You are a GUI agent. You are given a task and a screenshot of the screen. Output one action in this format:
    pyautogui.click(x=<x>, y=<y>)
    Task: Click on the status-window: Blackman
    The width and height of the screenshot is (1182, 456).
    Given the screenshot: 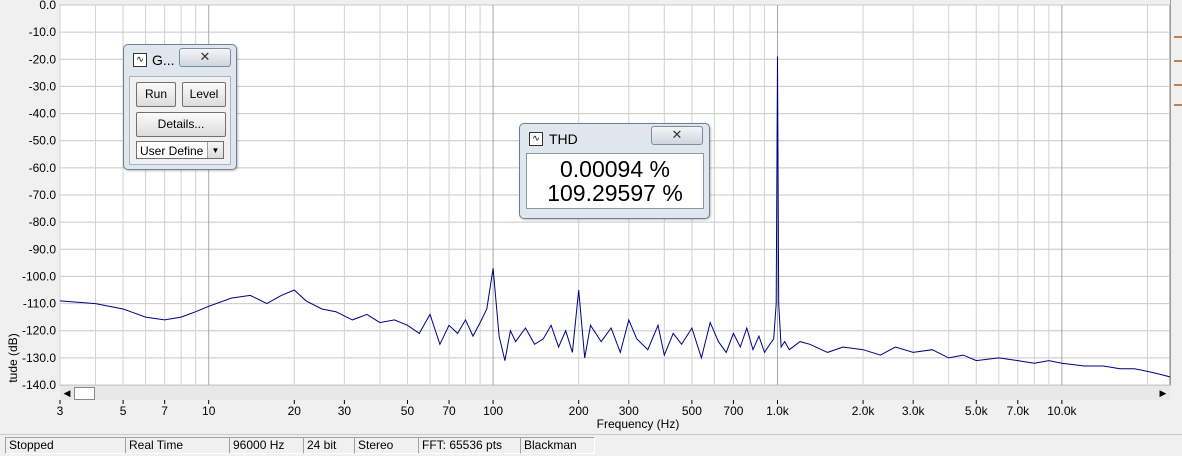 What is the action you would take?
    pyautogui.click(x=557, y=445)
    